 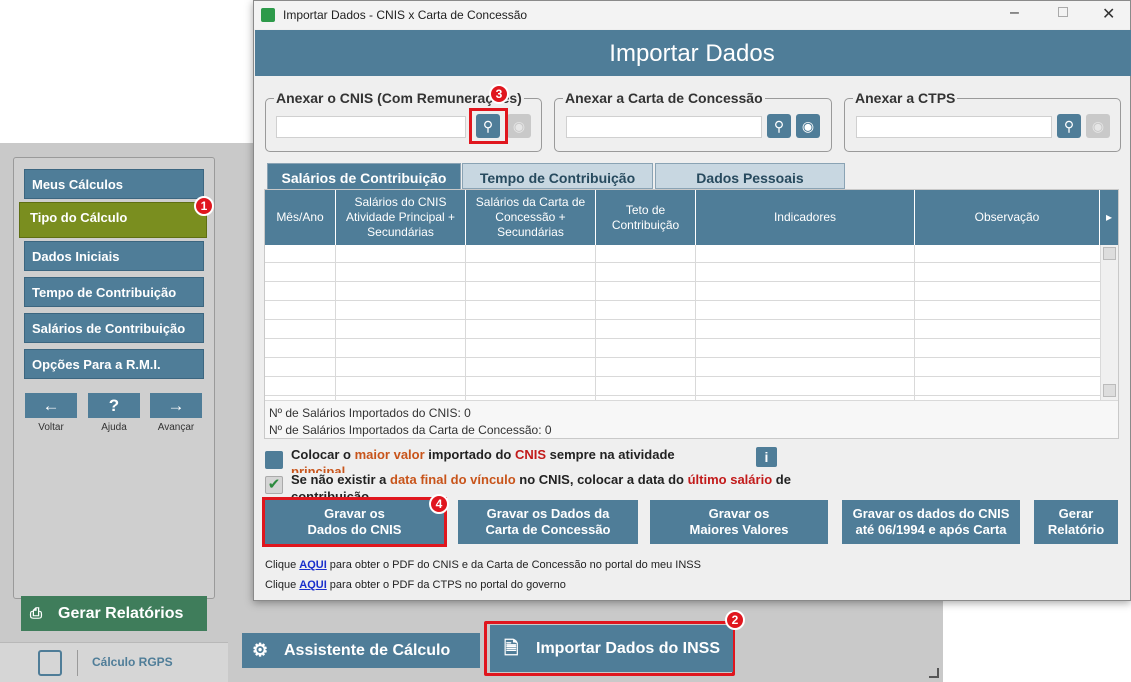 What do you see at coordinates (260, 650) in the screenshot?
I see `assistant-icon: ⚙` at bounding box center [260, 650].